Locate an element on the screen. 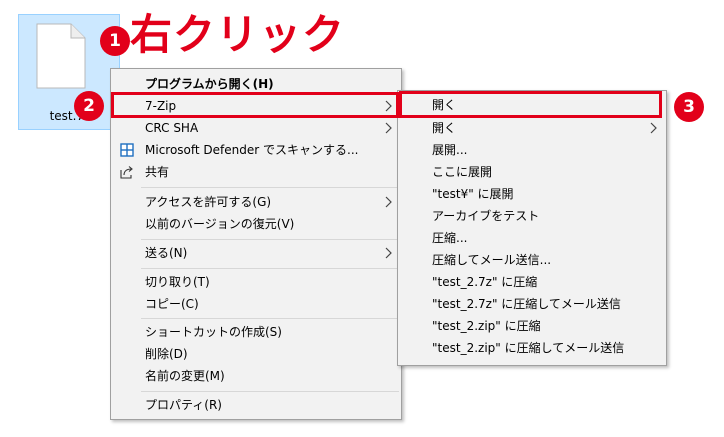 The image size is (724, 437). menu-item-label: CRC SHA is located at coordinates (172, 128).